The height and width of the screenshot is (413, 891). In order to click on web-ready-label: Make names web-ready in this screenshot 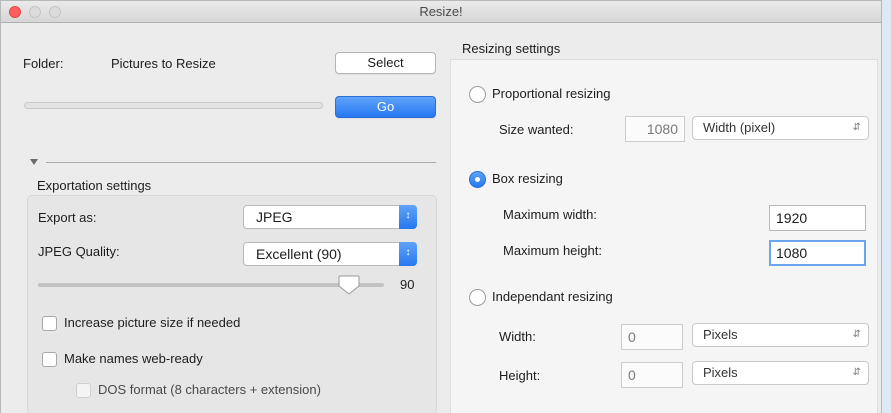, I will do `click(133, 358)`.